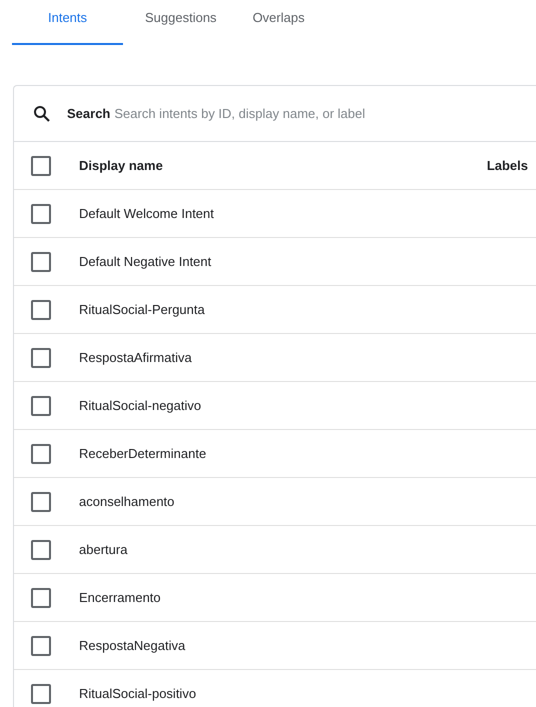 Image resolution: width=536 pixels, height=707 pixels. What do you see at coordinates (137, 693) in the screenshot?
I see `intent-name: RitualSocial-positivo` at bounding box center [137, 693].